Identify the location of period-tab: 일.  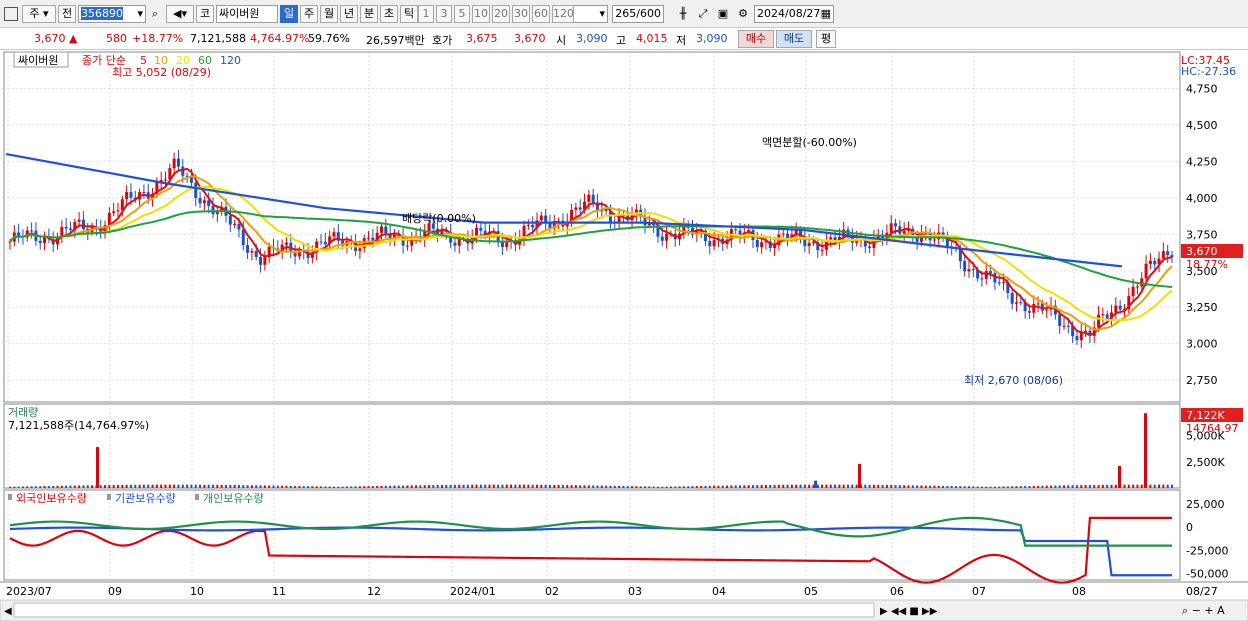
(289, 14).